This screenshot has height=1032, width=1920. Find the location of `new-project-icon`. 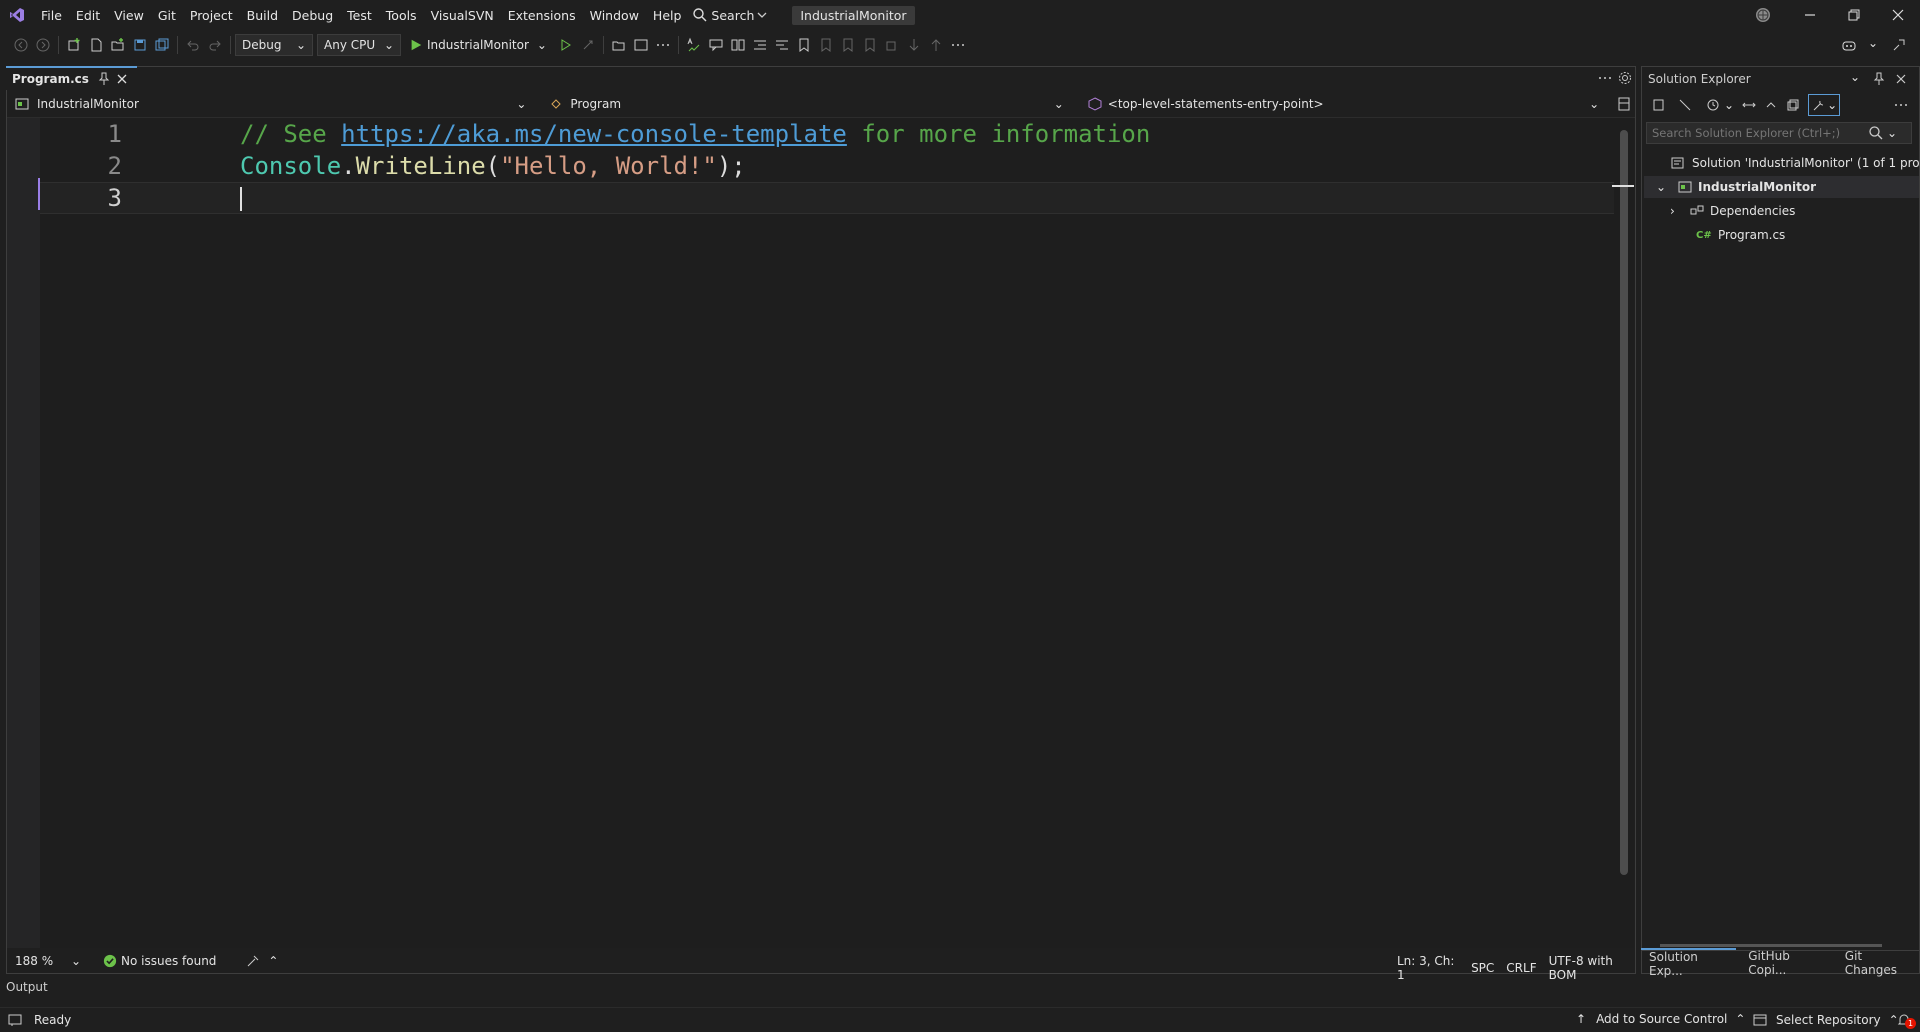

new-project-icon is located at coordinates (74, 45).